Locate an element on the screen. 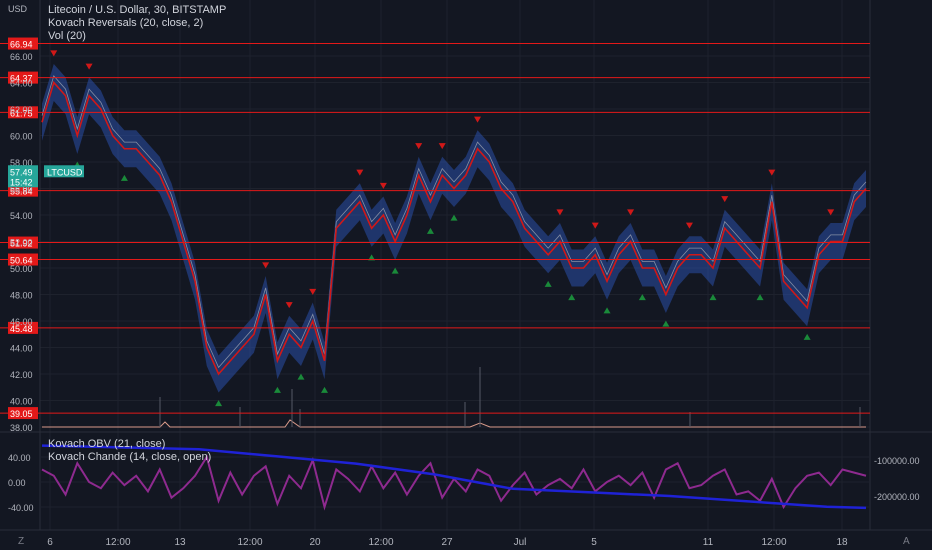 The width and height of the screenshot is (932, 550). timezone-icon: Z is located at coordinates (21, 541).